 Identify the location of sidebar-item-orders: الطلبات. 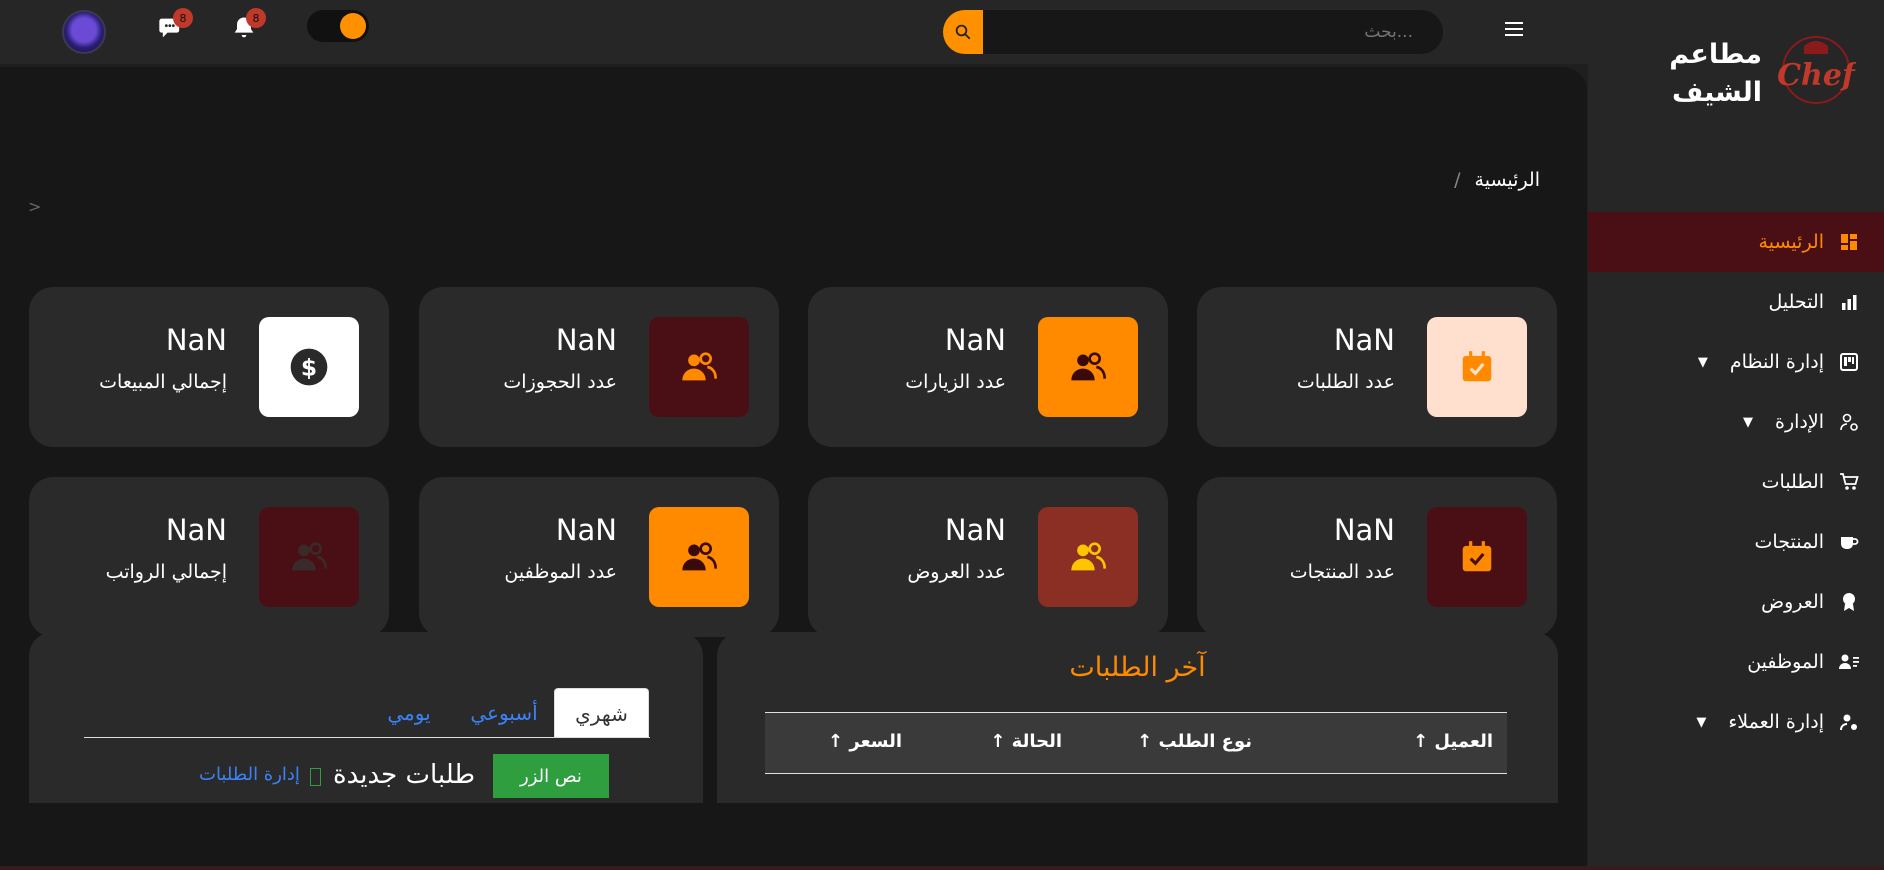
(1736, 482).